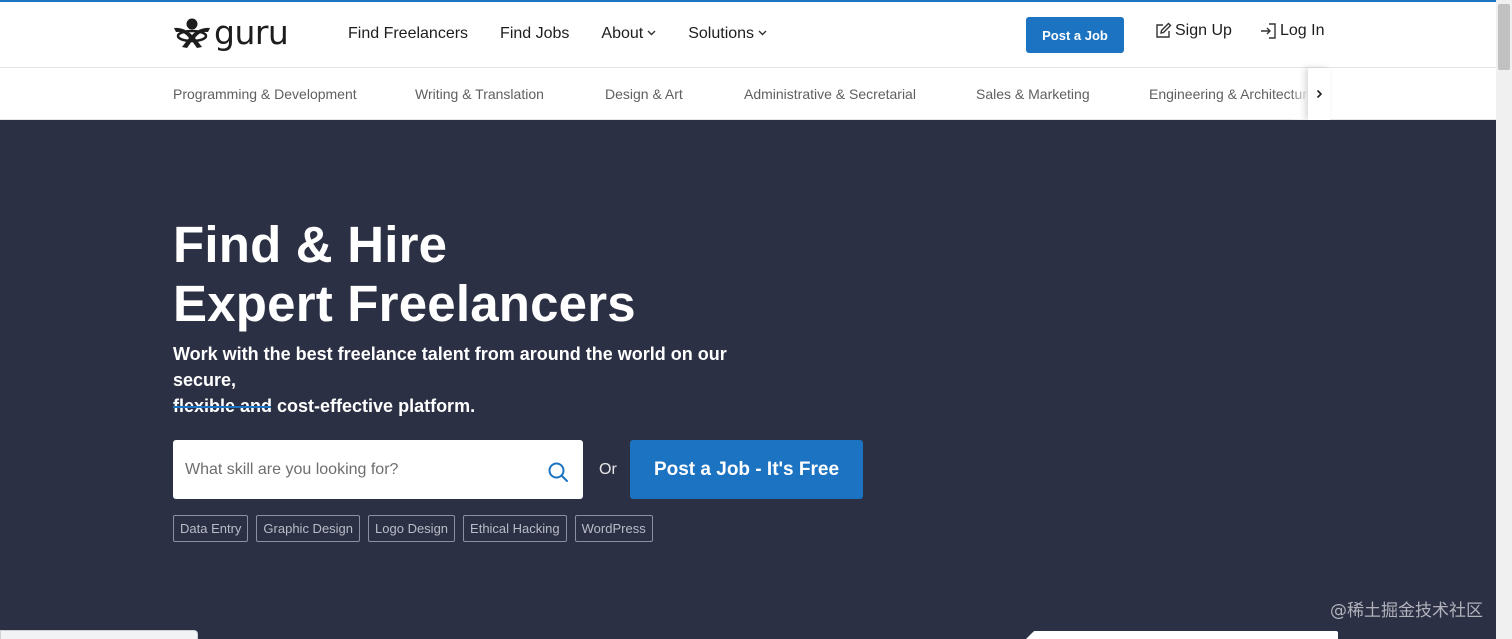 The width and height of the screenshot is (1512, 639). I want to click on page-scrollbar, so click(1504, 319).